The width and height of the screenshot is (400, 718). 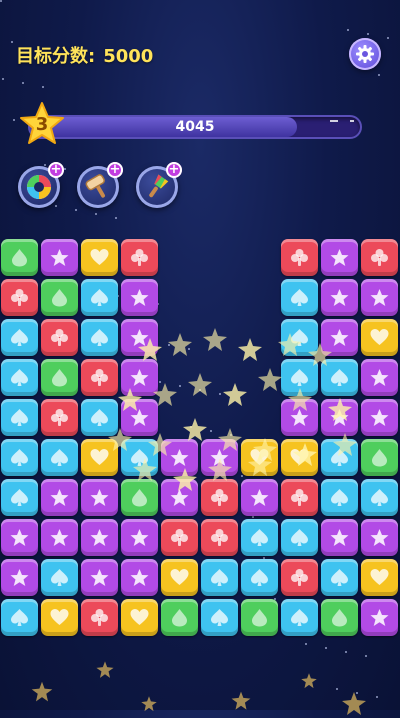 I want to click on brush-booster: +, so click(x=159, y=185).